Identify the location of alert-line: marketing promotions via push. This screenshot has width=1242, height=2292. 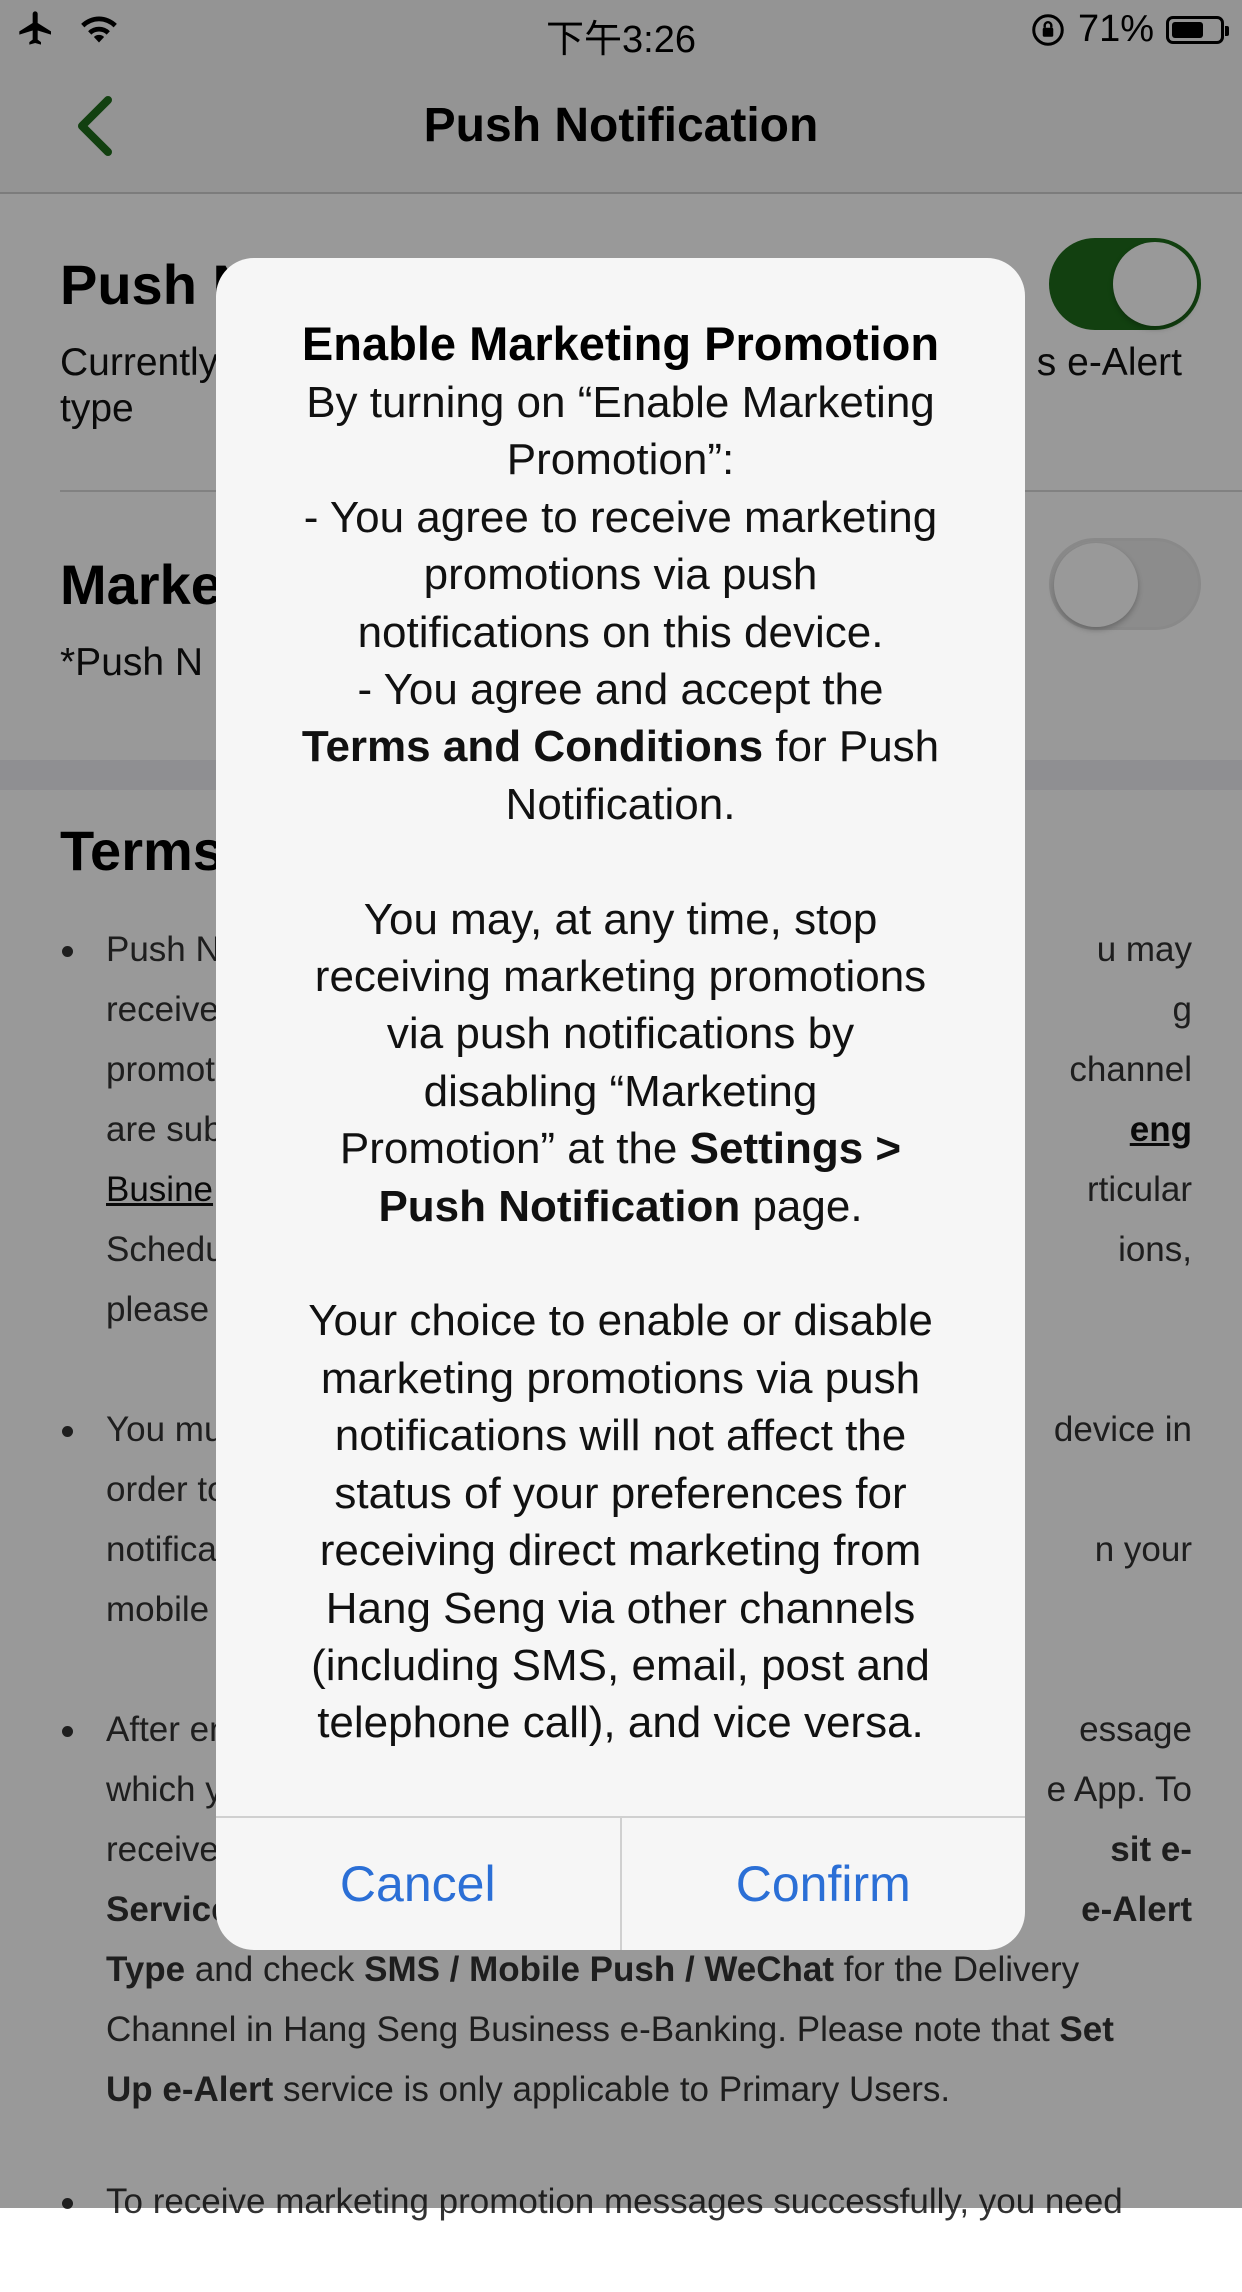
(620, 1378).